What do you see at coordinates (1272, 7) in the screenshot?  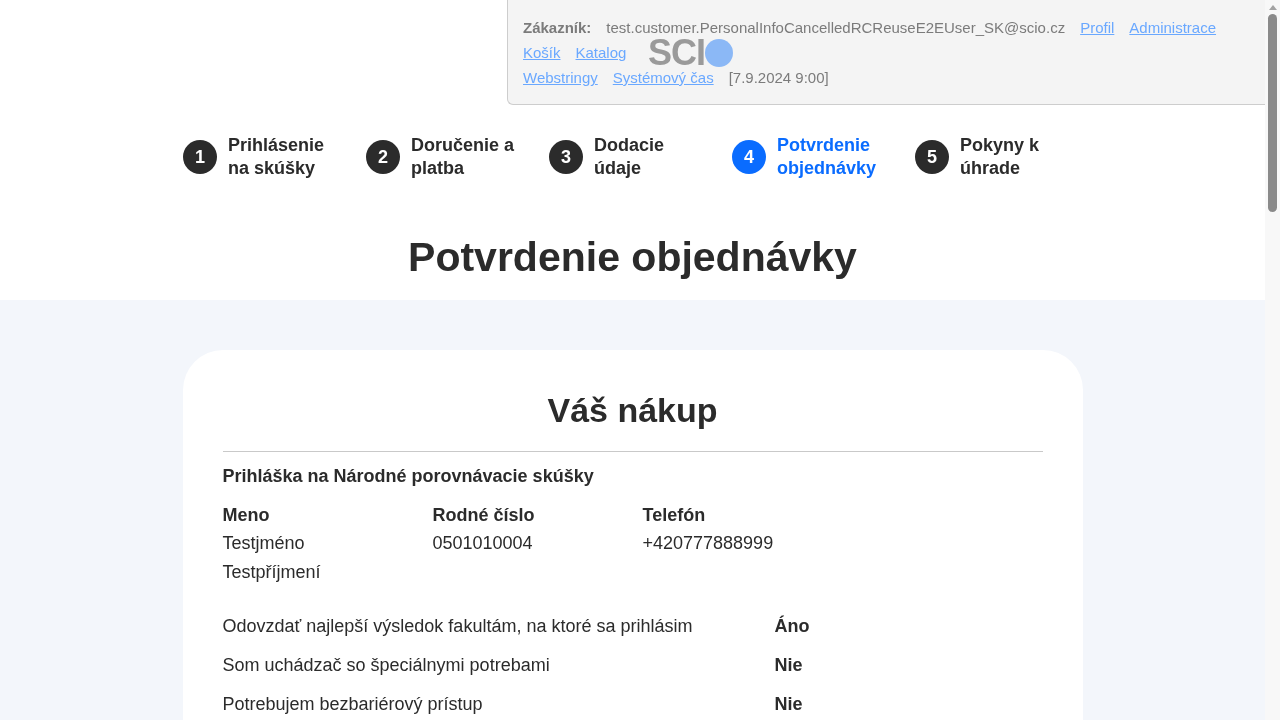 I see `scroll-up-arrow-icon` at bounding box center [1272, 7].